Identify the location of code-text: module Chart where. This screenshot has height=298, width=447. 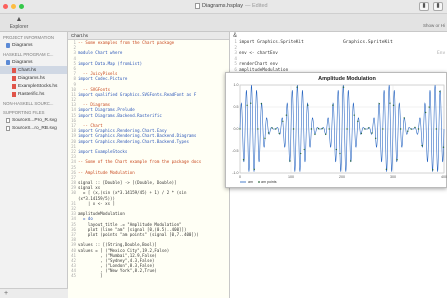
(100, 53).